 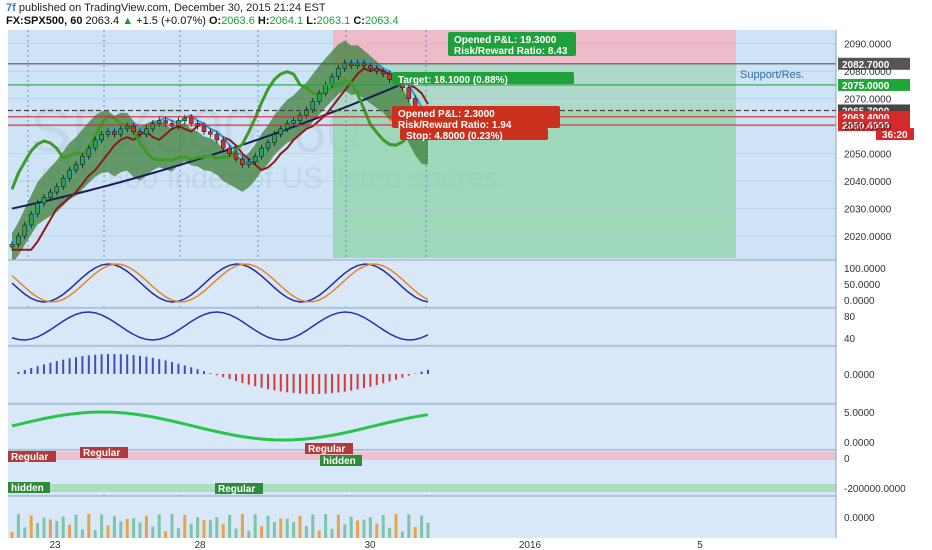 What do you see at coordinates (850, 317) in the screenshot?
I see `panel-tick-label: 80` at bounding box center [850, 317].